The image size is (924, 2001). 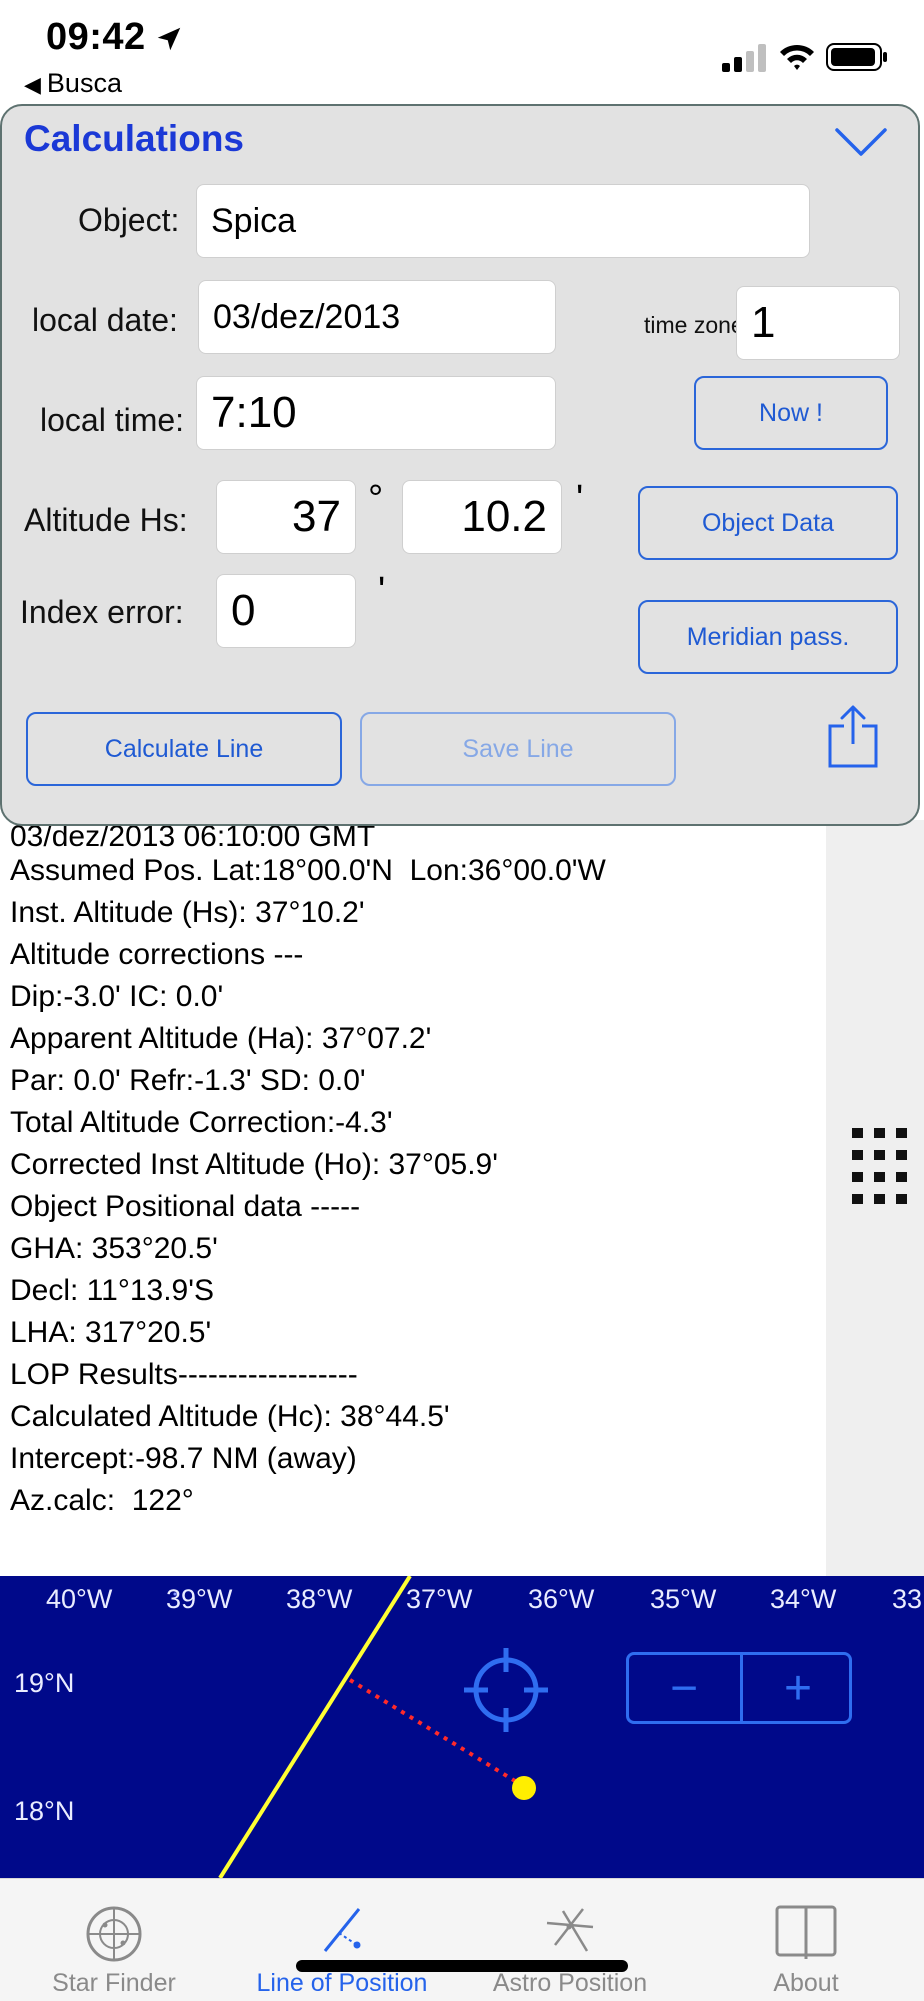 I want to click on local-date-field: 03/dez/2013, so click(x=377, y=317).